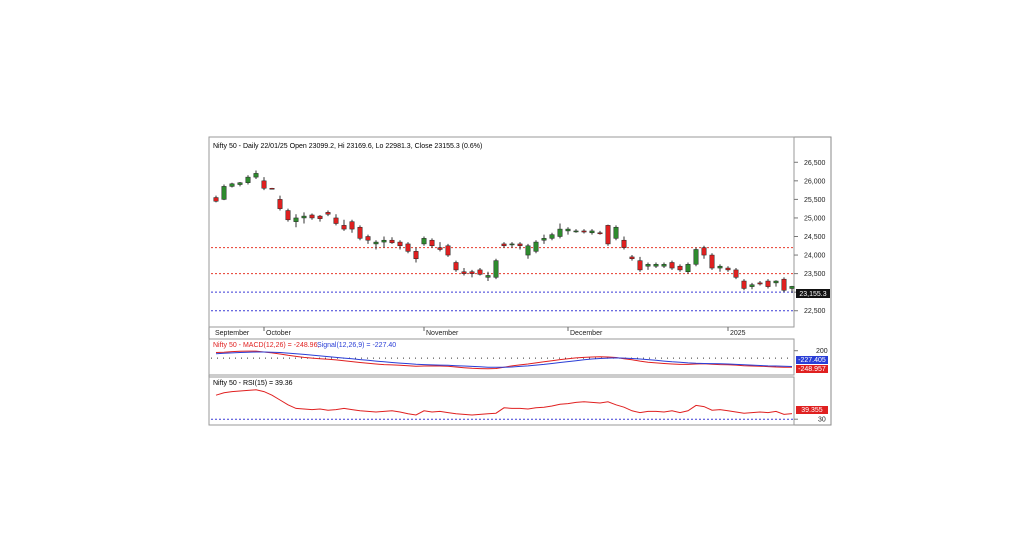 The image size is (1028, 550). I want to click on last-price-label: 23,155.3, so click(812, 294).